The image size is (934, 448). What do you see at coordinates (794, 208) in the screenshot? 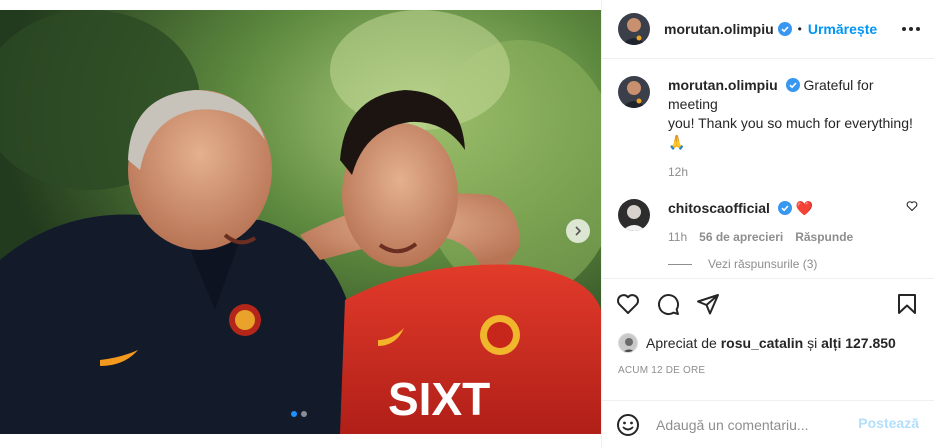
I see `comment-text: chitoscaofficial ❤️` at bounding box center [794, 208].